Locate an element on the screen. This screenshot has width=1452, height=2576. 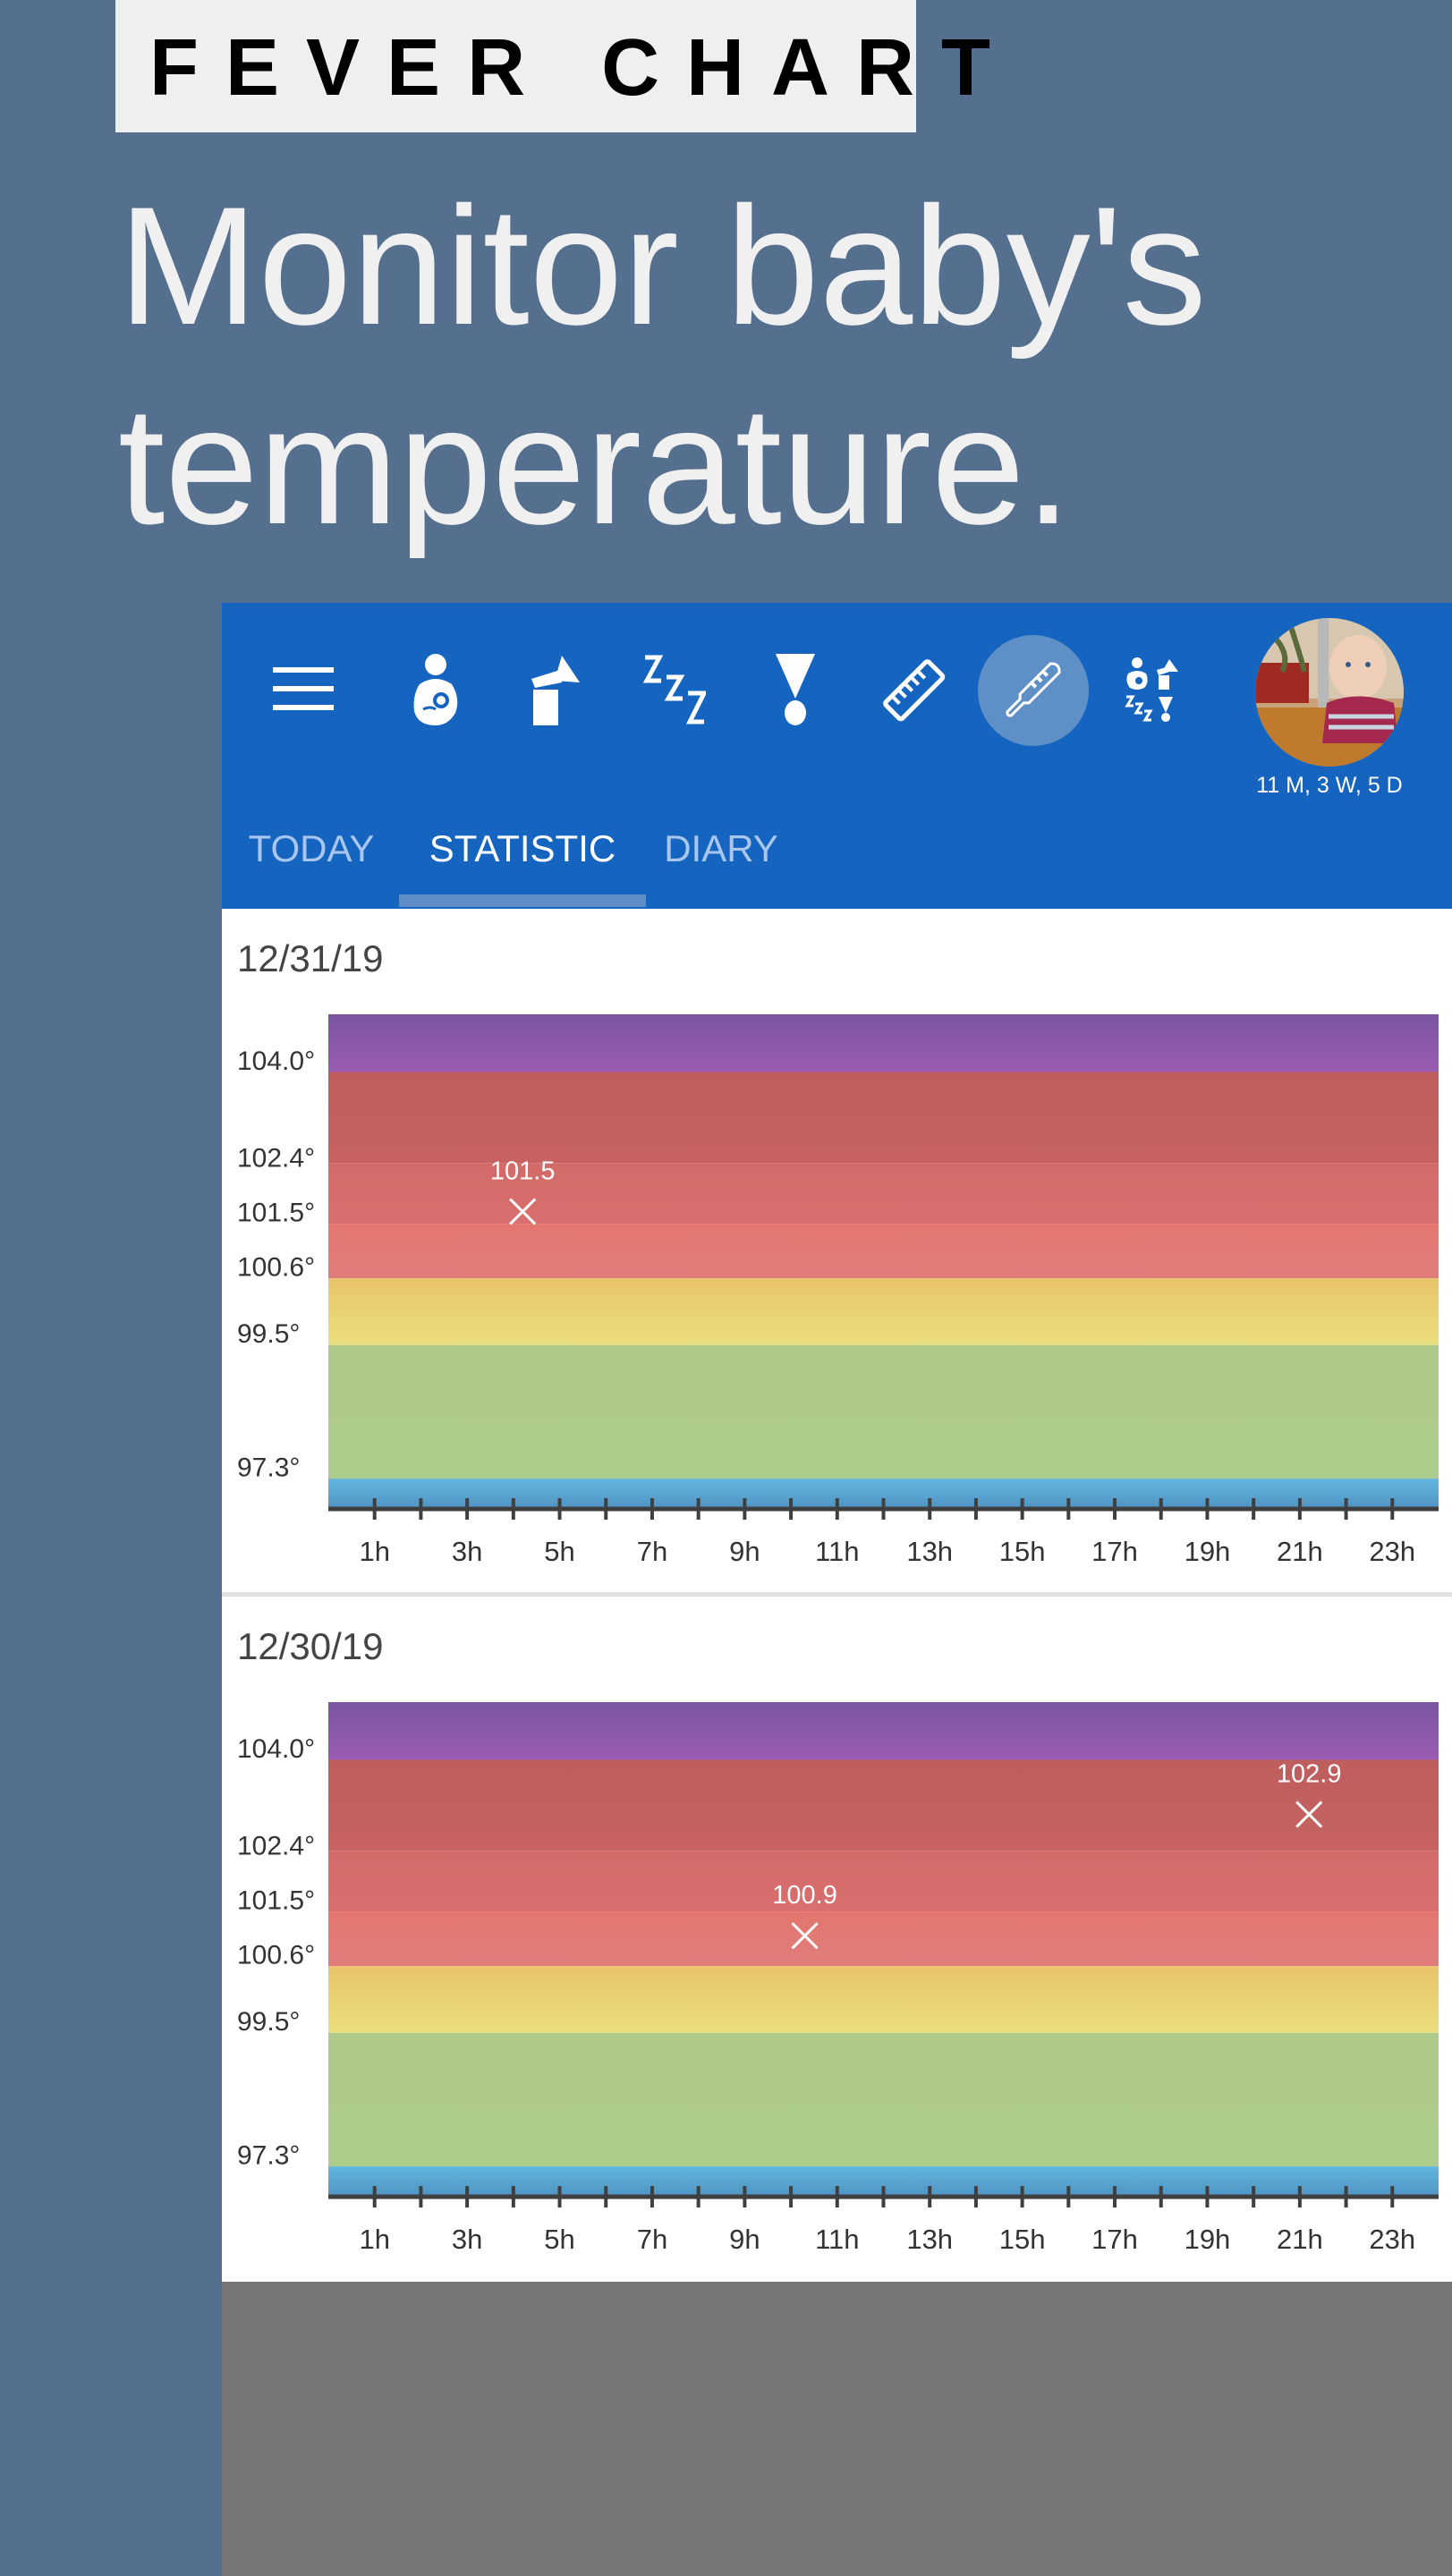
events-button is located at coordinates (795, 689).